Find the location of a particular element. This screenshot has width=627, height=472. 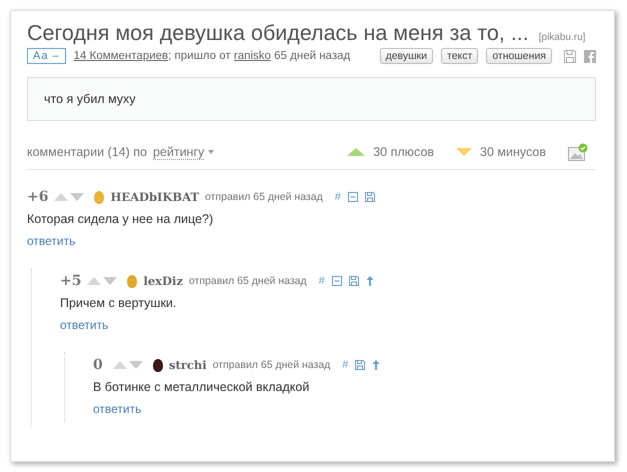

comment-score: +6 is located at coordinates (37, 197).